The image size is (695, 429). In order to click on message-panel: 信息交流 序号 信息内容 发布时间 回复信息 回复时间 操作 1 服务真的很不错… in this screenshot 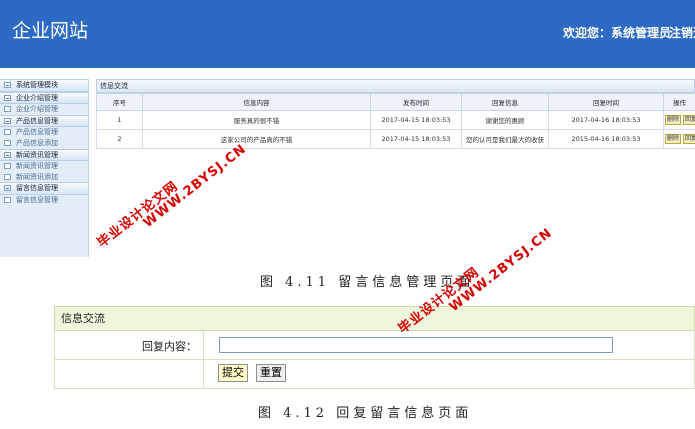, I will do `click(395, 115)`.